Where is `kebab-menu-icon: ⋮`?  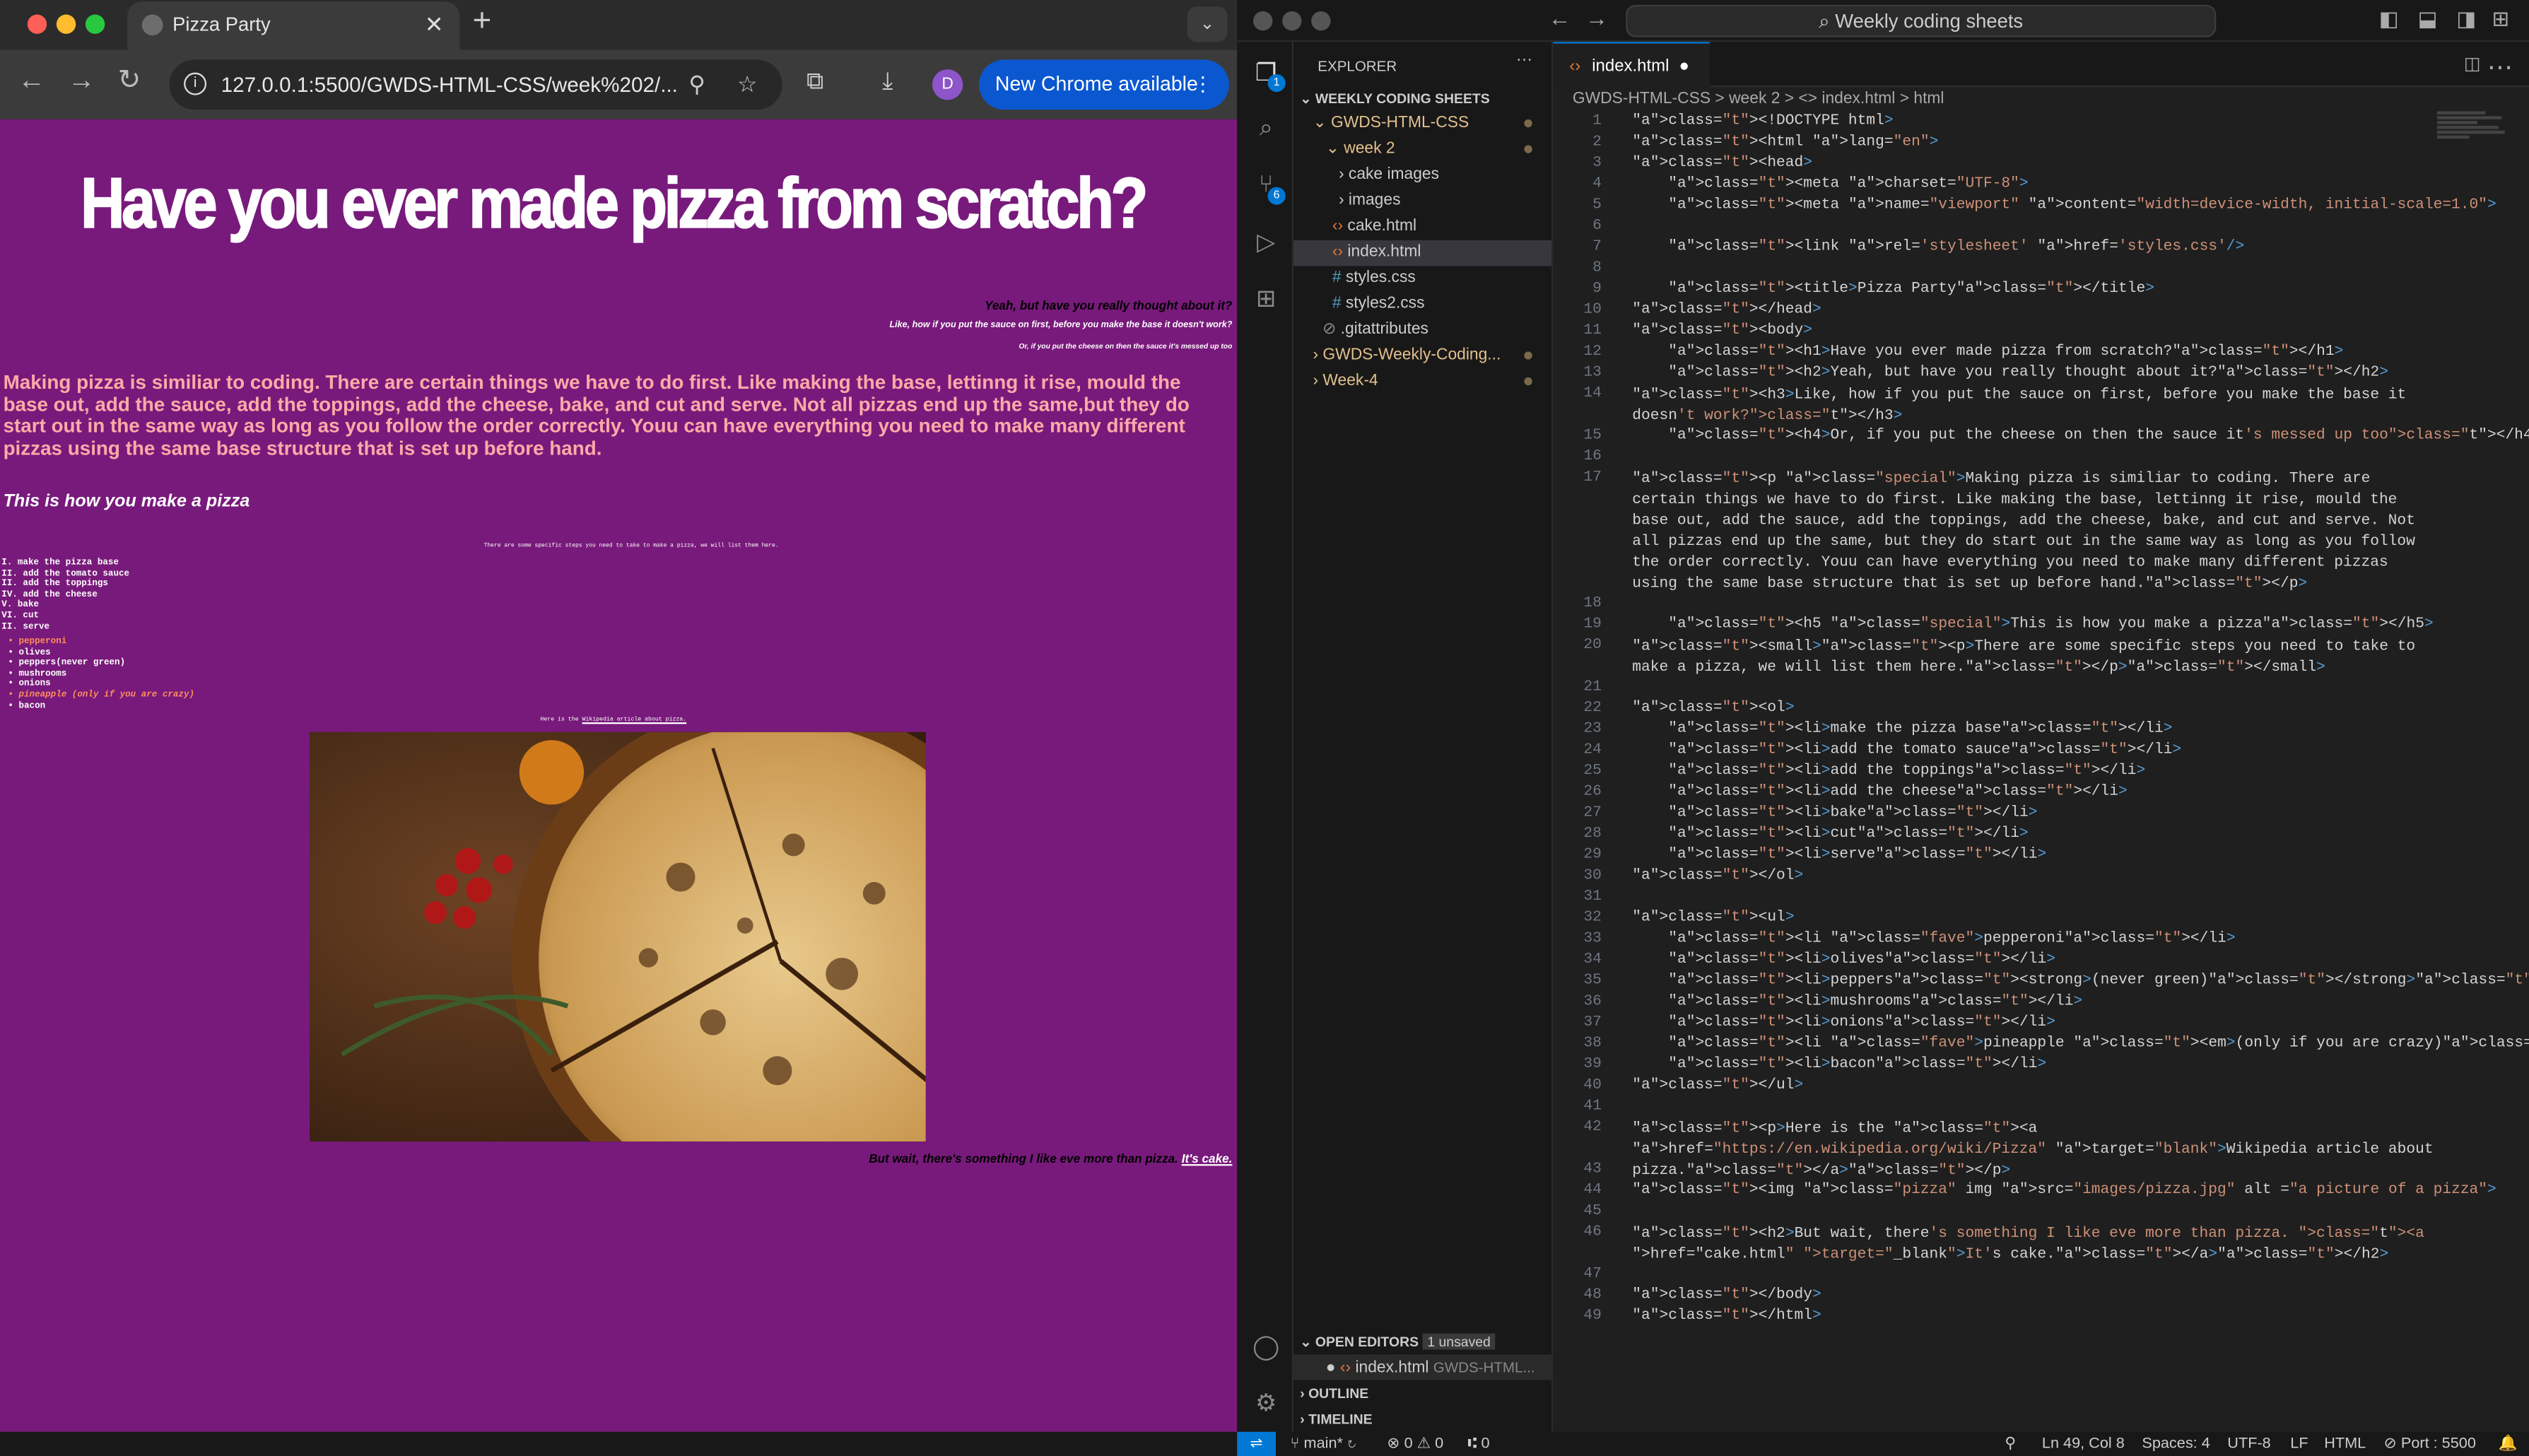 kebab-menu-icon: ⋮ is located at coordinates (1202, 84).